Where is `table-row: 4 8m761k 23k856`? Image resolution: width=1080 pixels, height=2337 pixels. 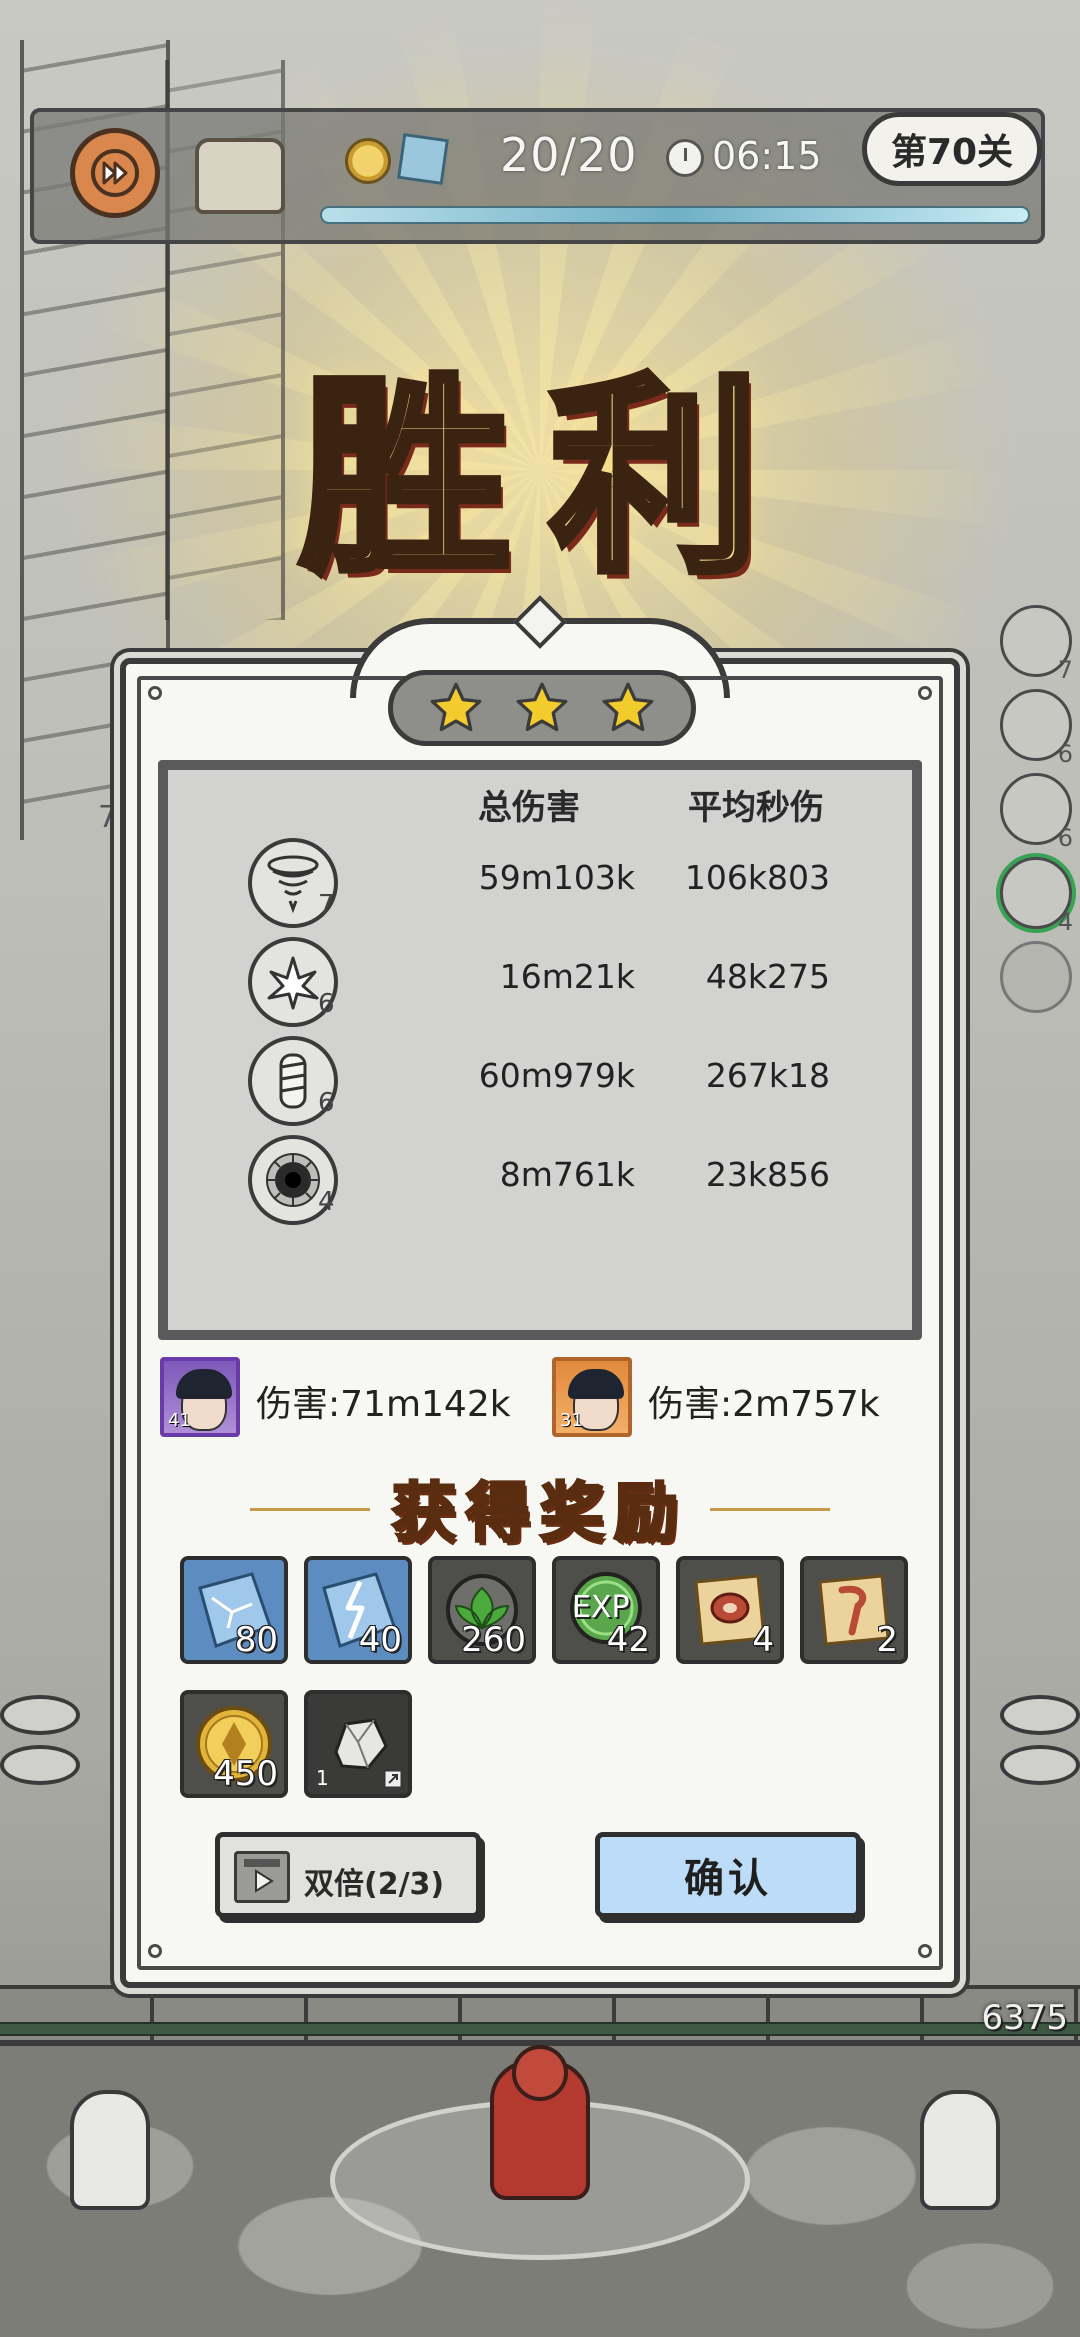 table-row: 4 8m761k 23k856 is located at coordinates (540, 1180).